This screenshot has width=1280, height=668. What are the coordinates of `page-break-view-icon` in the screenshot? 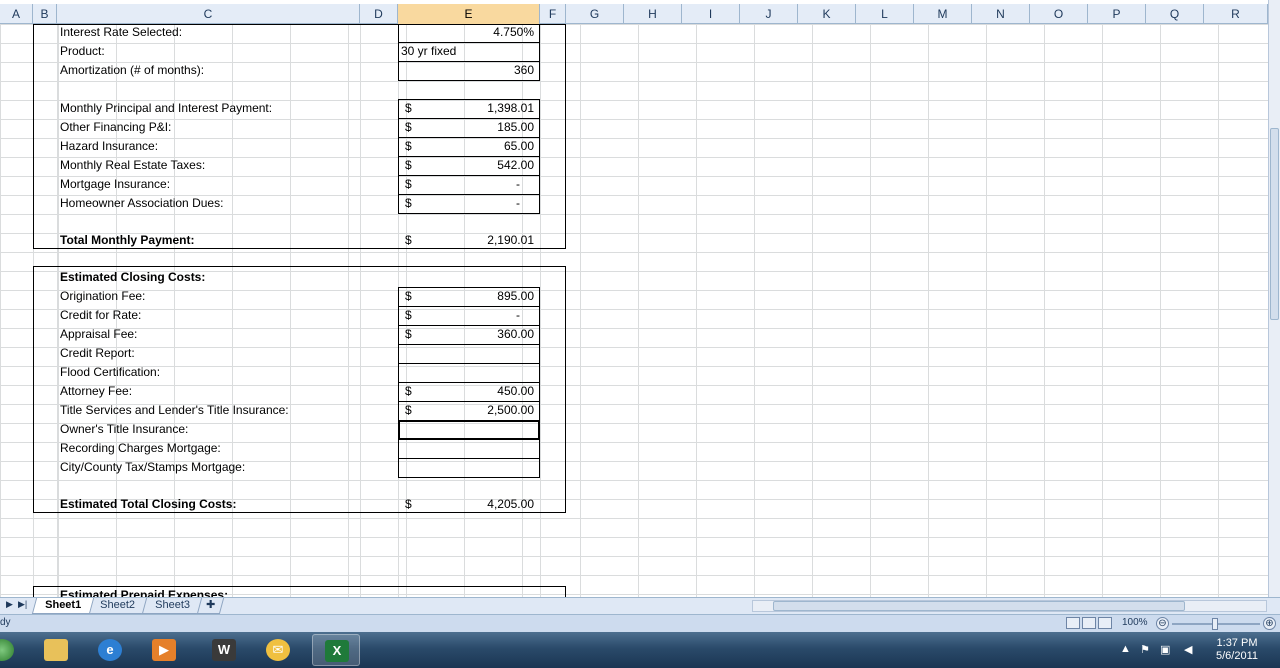 It's located at (1105, 623).